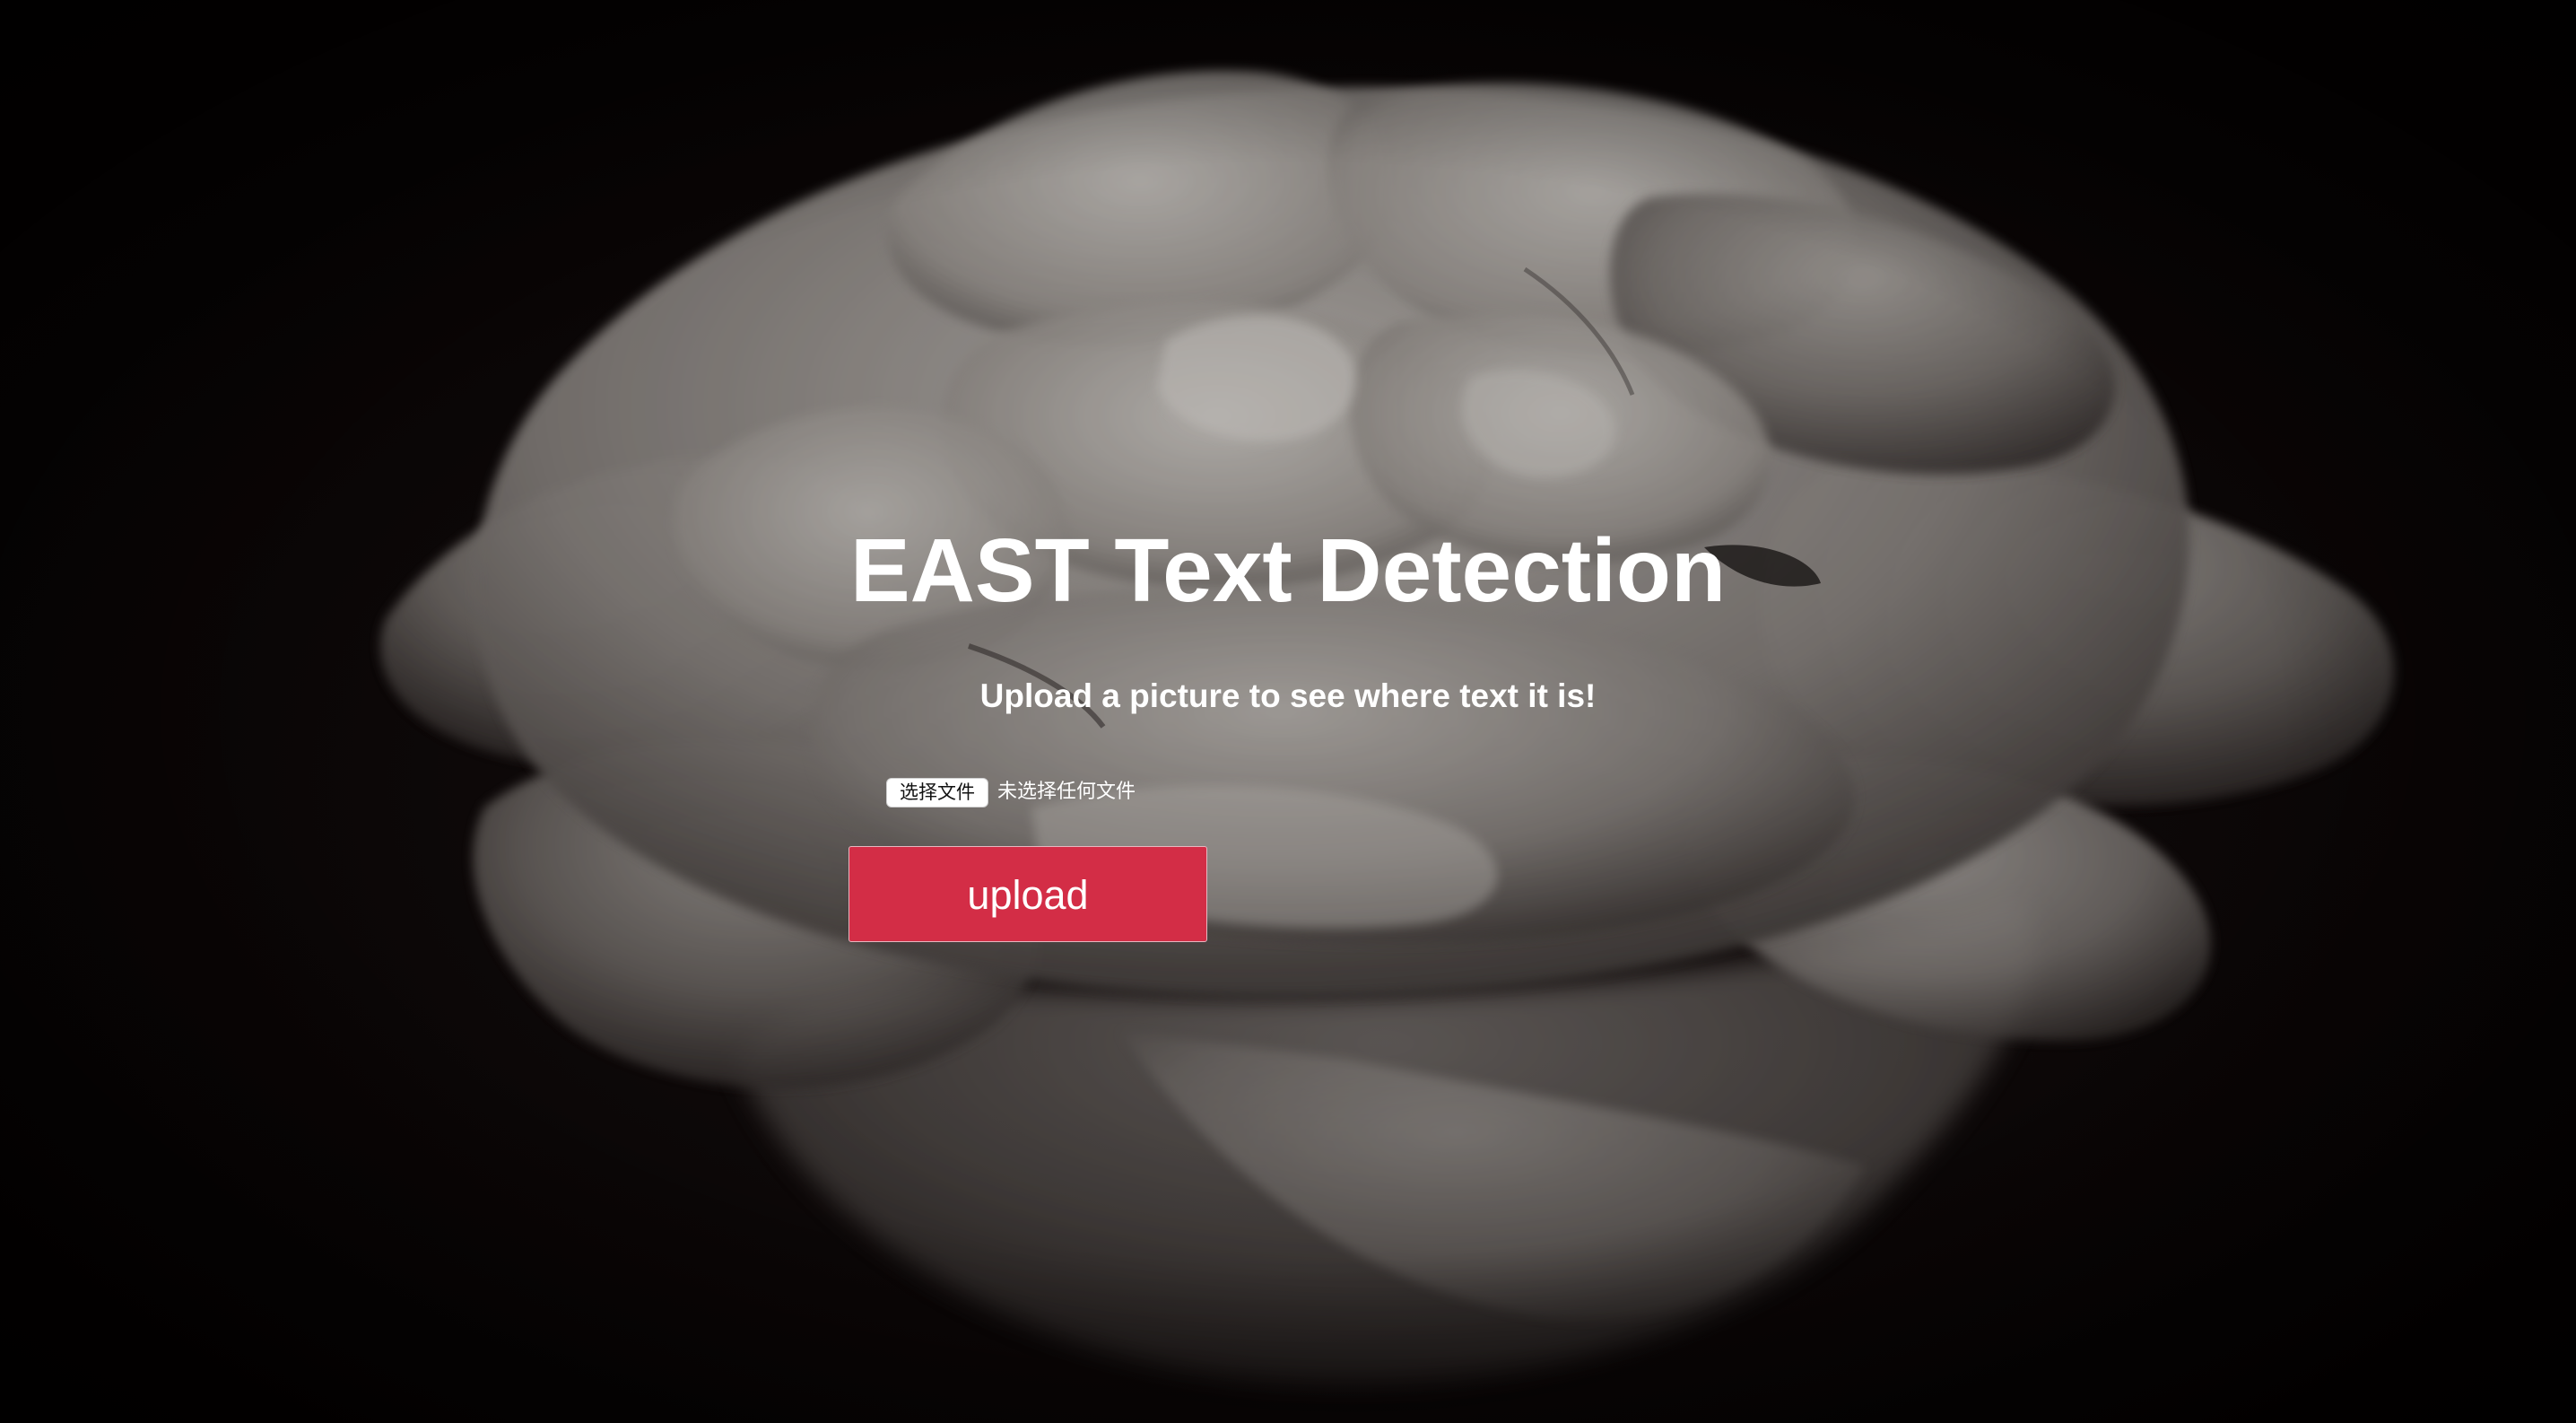  What do you see at coordinates (1288, 570) in the screenshot?
I see `page-title: EAST Text Detection` at bounding box center [1288, 570].